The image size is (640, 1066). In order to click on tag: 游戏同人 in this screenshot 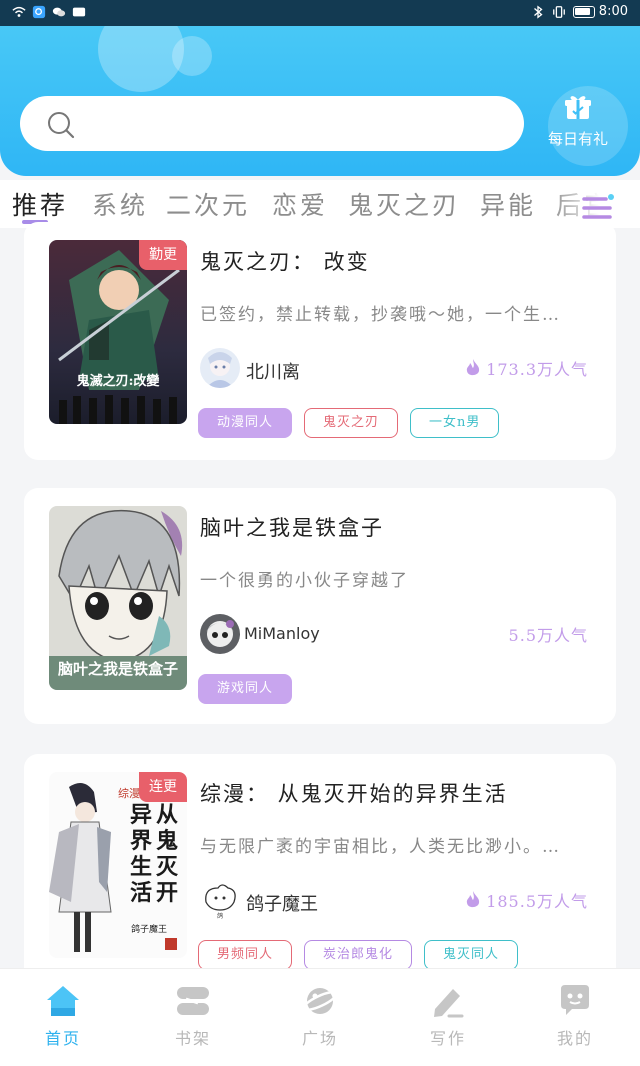, I will do `click(245, 689)`.